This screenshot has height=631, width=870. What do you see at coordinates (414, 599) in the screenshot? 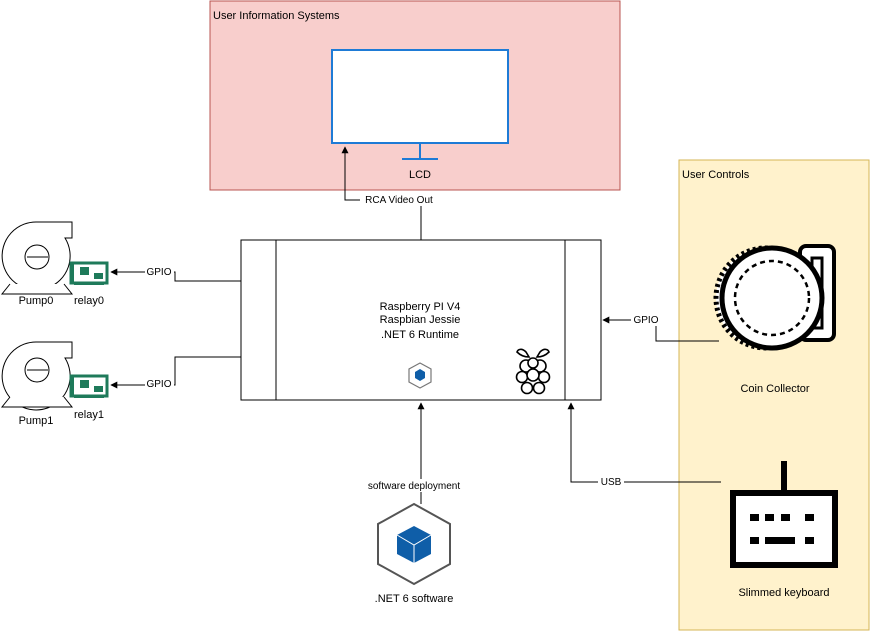
I see `dotnet-software-label: .NET 6 software` at bounding box center [414, 599].